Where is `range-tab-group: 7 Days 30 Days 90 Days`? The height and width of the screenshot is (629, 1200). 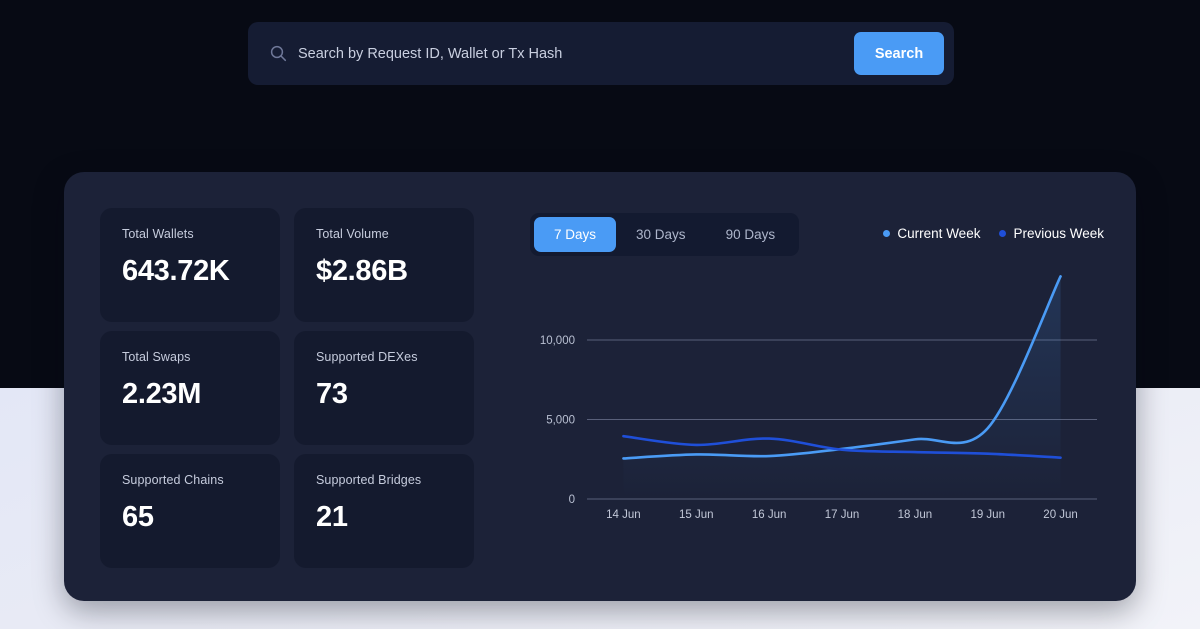 range-tab-group: 7 Days 30 Days 90 Days is located at coordinates (665, 234).